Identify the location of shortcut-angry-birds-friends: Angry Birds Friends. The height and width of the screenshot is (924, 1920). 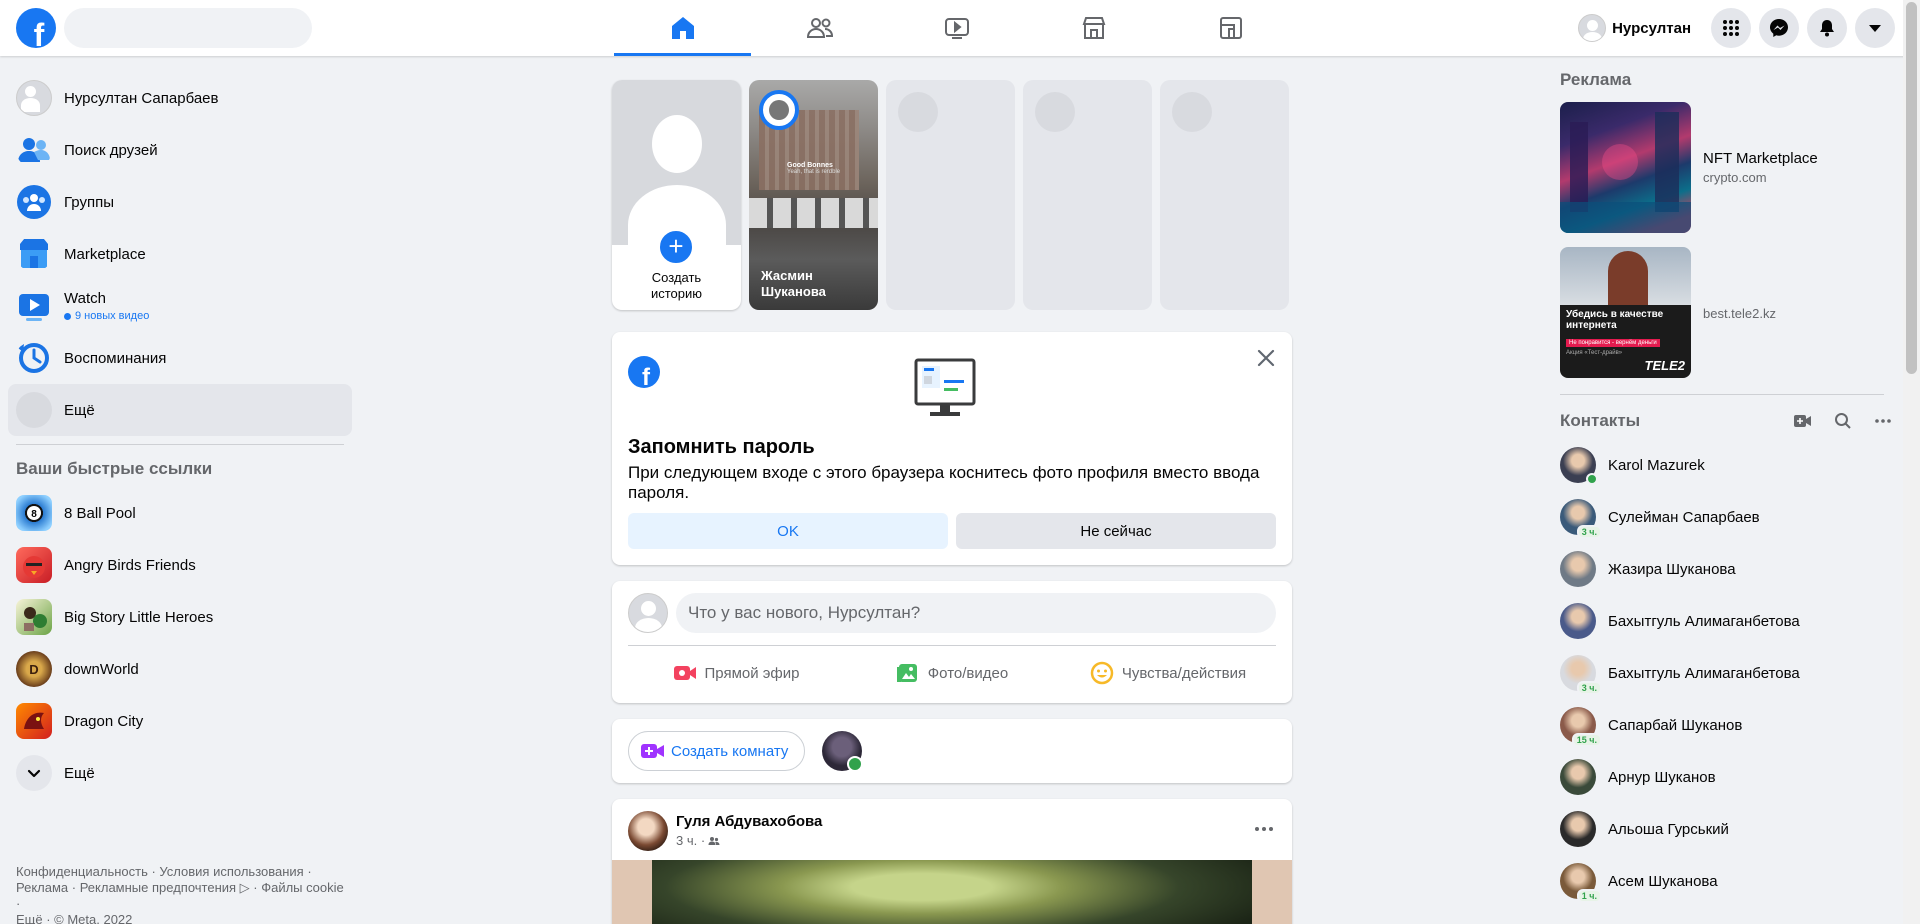
(180, 565).